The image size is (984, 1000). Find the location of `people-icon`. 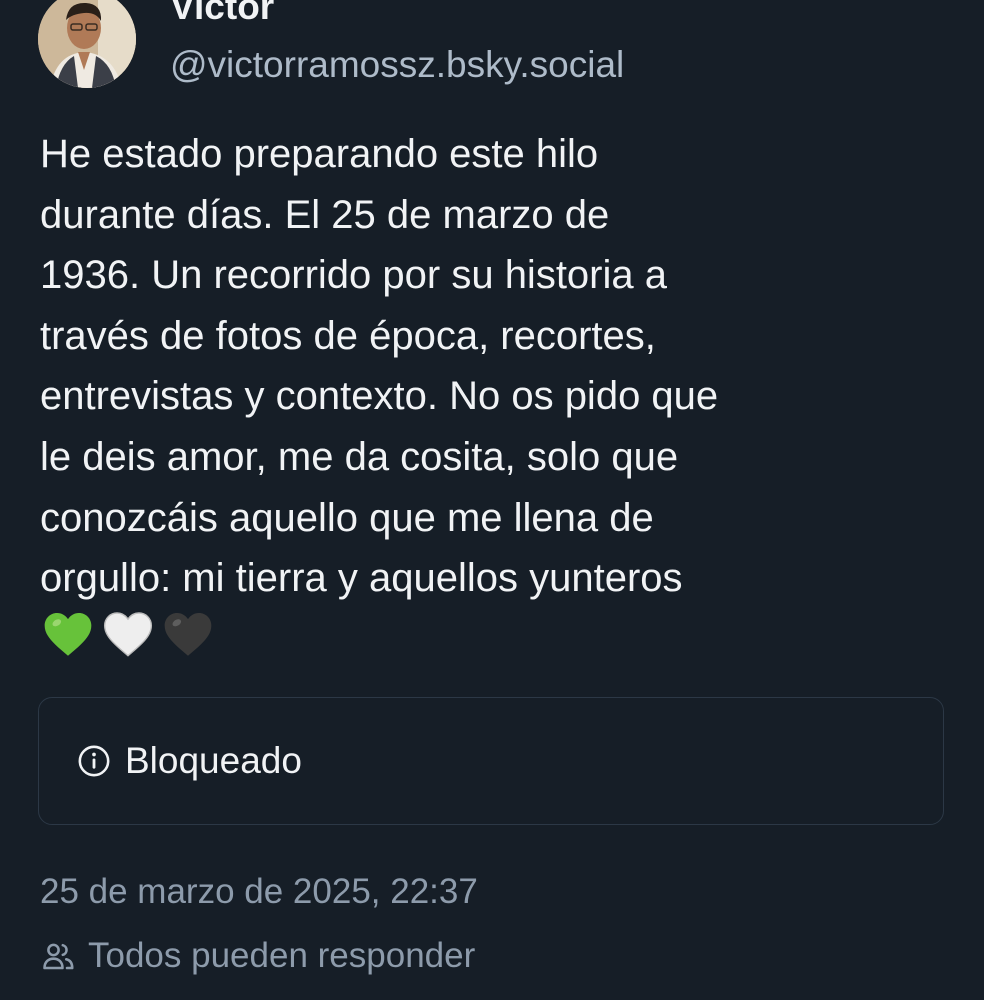

people-icon is located at coordinates (58, 956).